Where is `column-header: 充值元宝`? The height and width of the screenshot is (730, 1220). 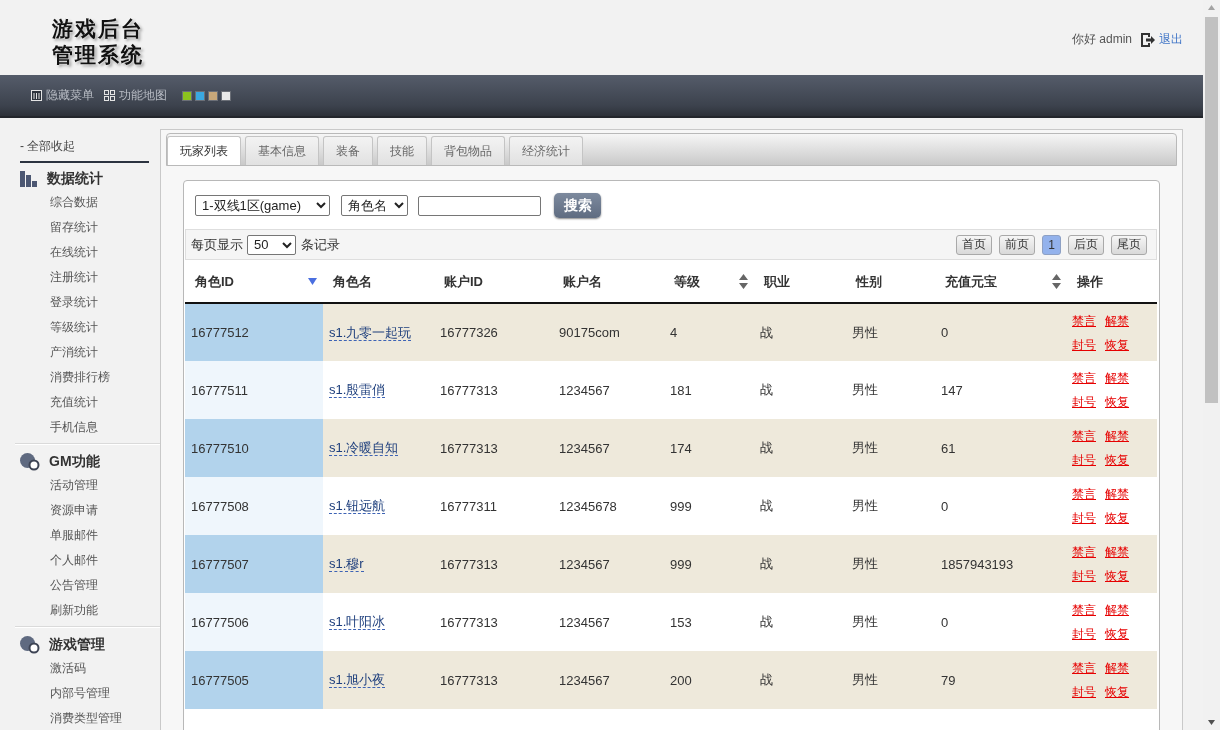
column-header: 充值元宝 is located at coordinates (971, 281).